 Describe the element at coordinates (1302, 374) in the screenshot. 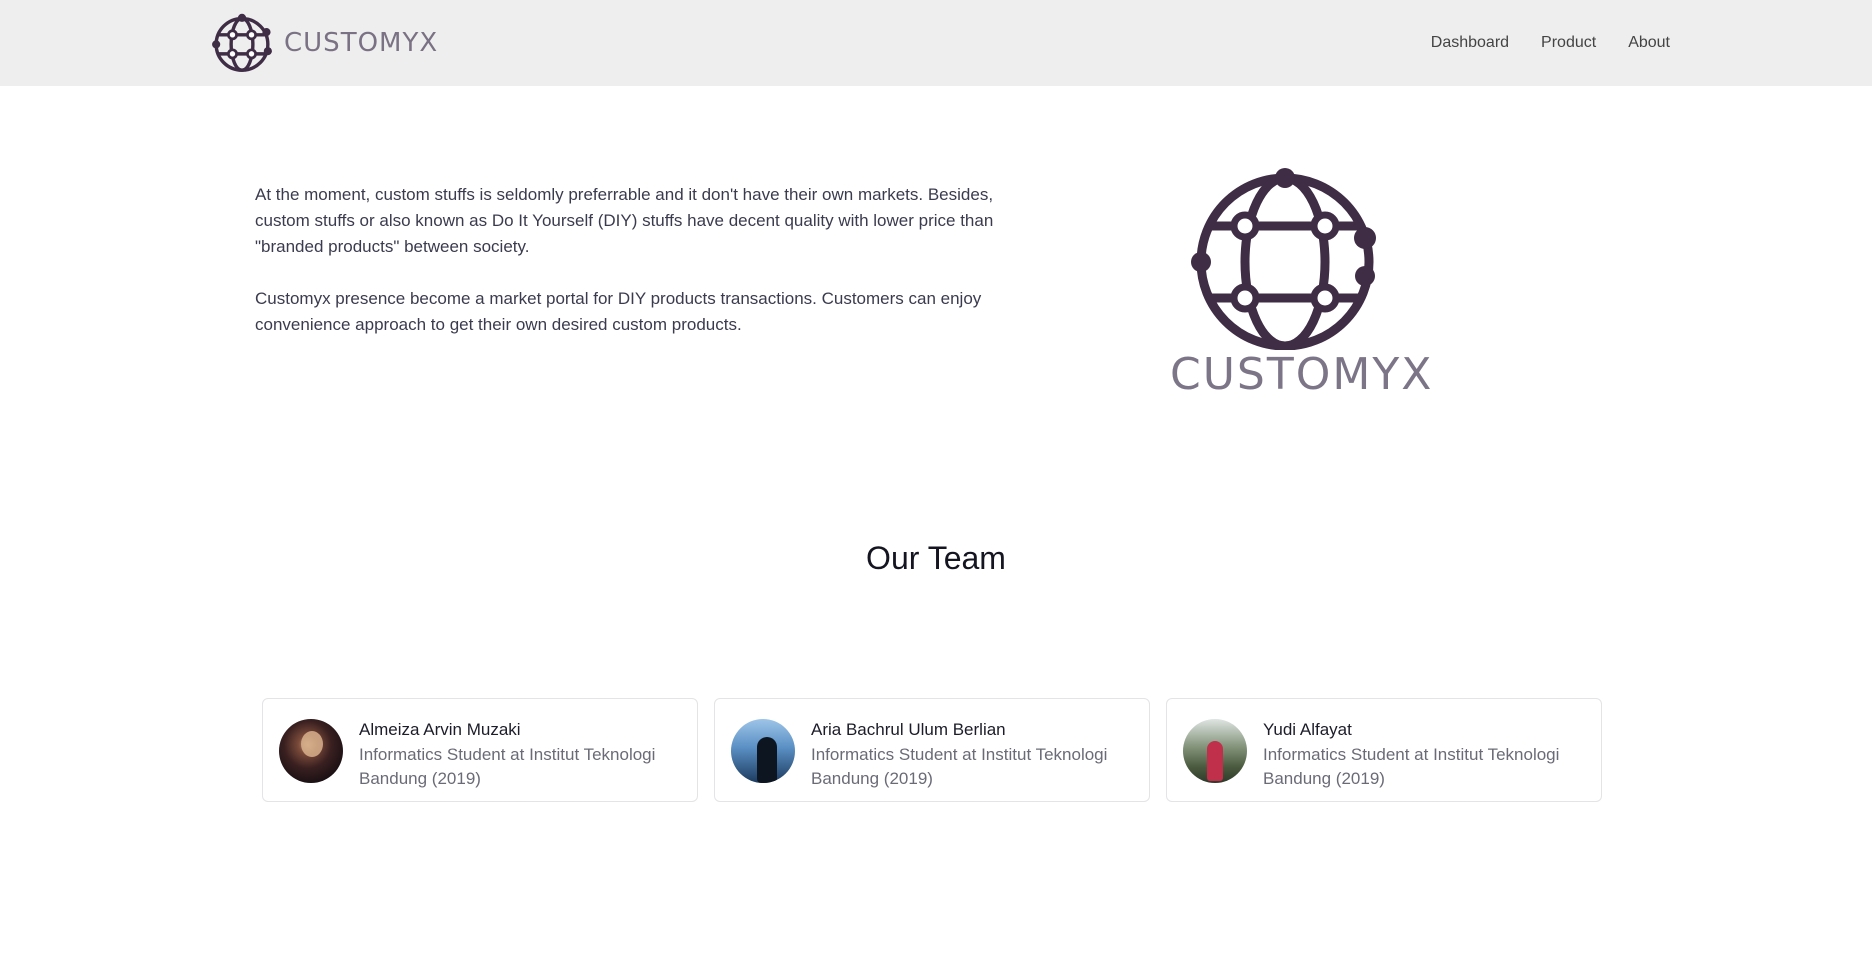

I see `hero-logo-wordmark: CUSTOMYX` at that location.